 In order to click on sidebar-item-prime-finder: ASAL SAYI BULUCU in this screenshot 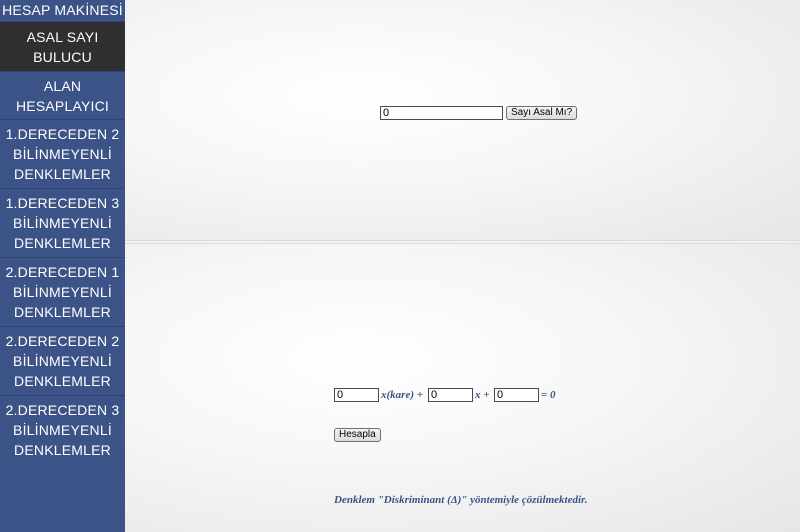, I will do `click(62, 47)`.